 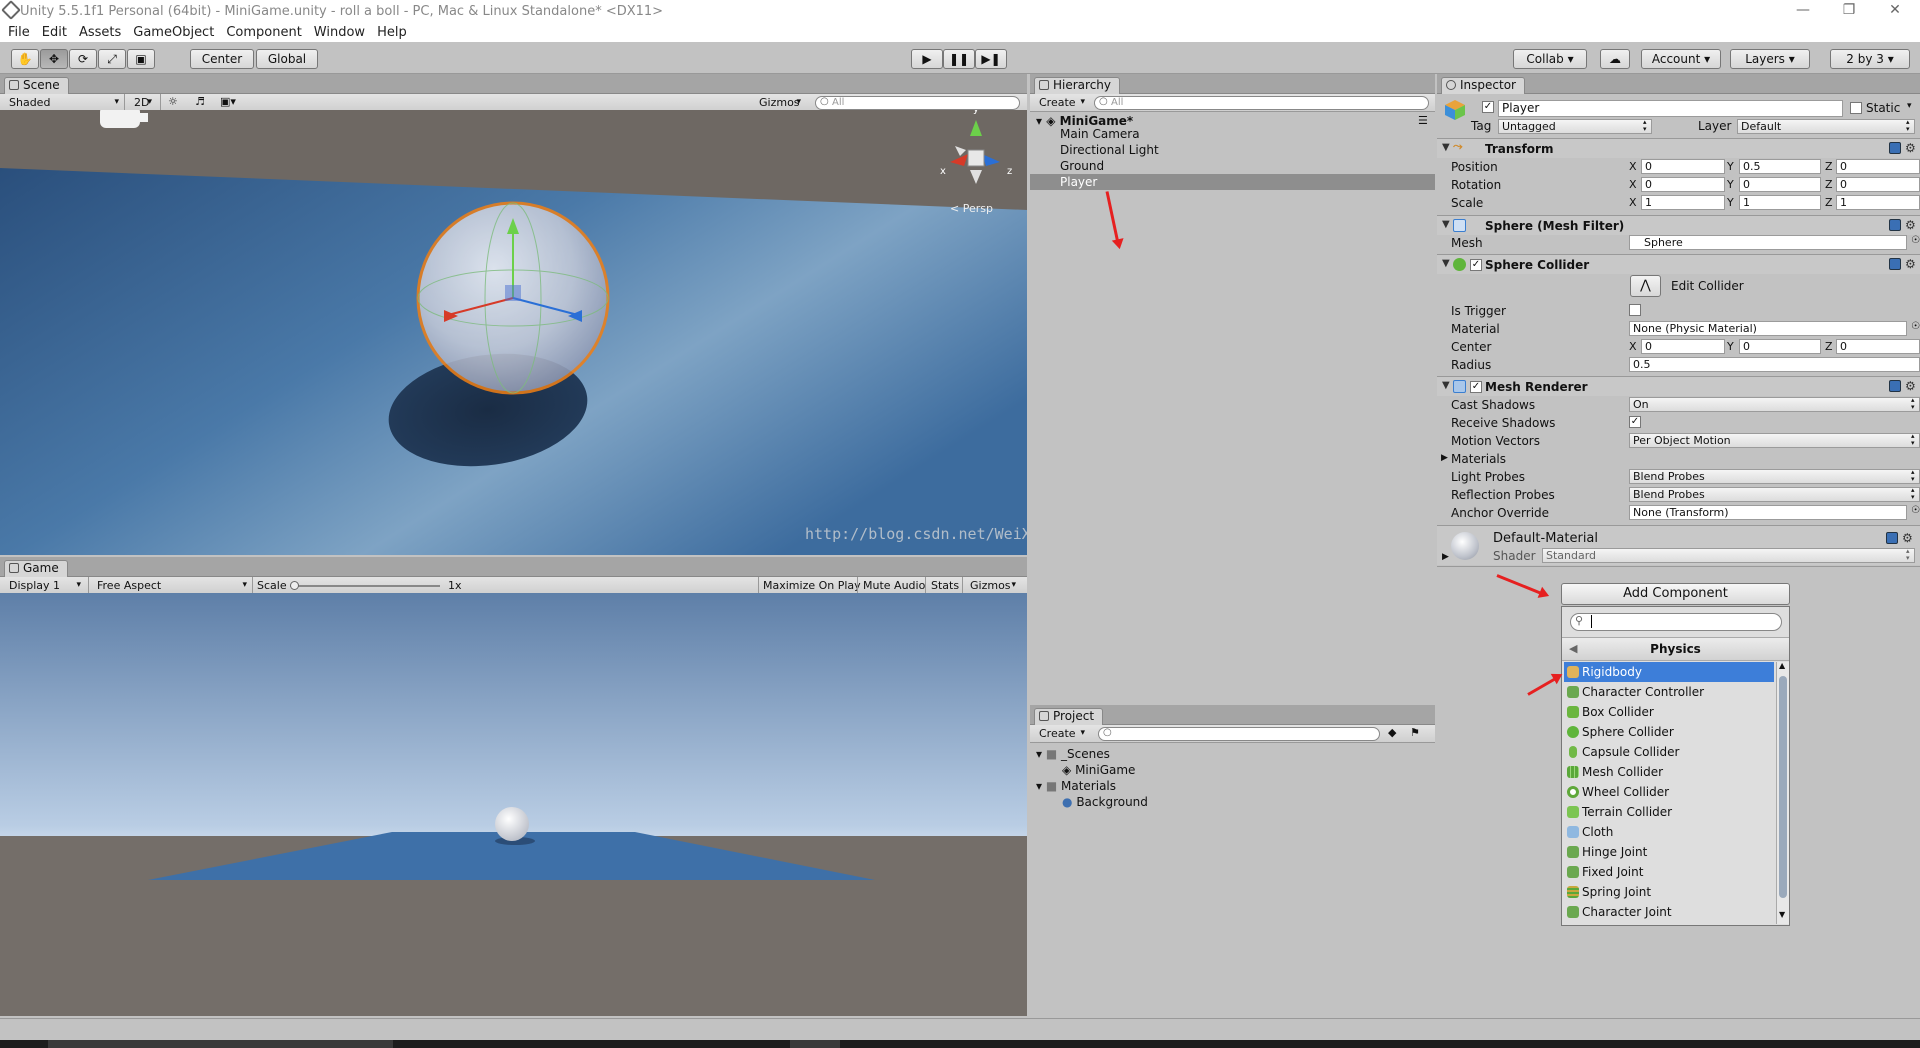 I want to click on static-checkbox, so click(x=1856, y=108).